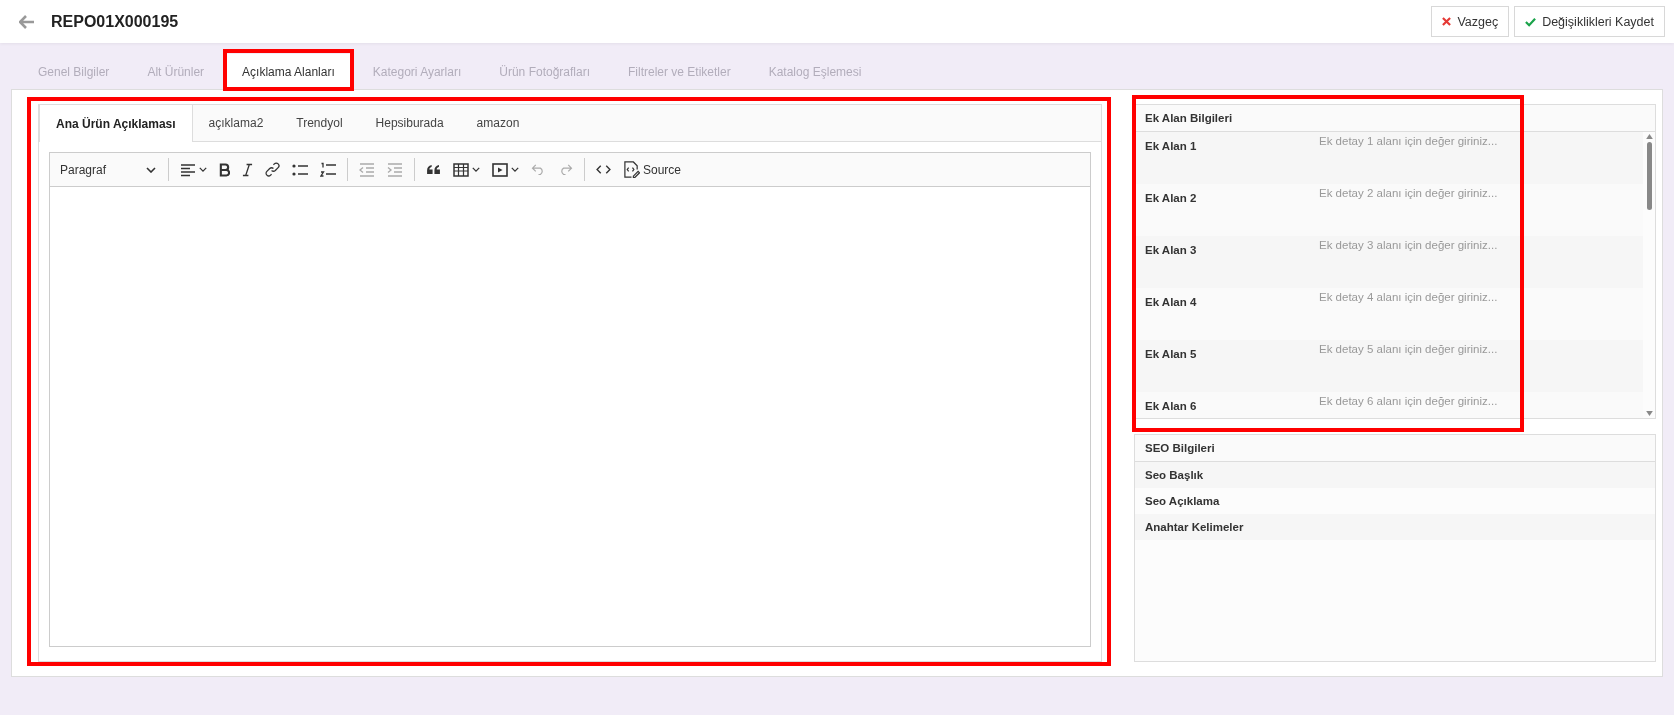 This screenshot has width=1674, height=715. What do you see at coordinates (652, 169) in the screenshot?
I see `source-button: Source` at bounding box center [652, 169].